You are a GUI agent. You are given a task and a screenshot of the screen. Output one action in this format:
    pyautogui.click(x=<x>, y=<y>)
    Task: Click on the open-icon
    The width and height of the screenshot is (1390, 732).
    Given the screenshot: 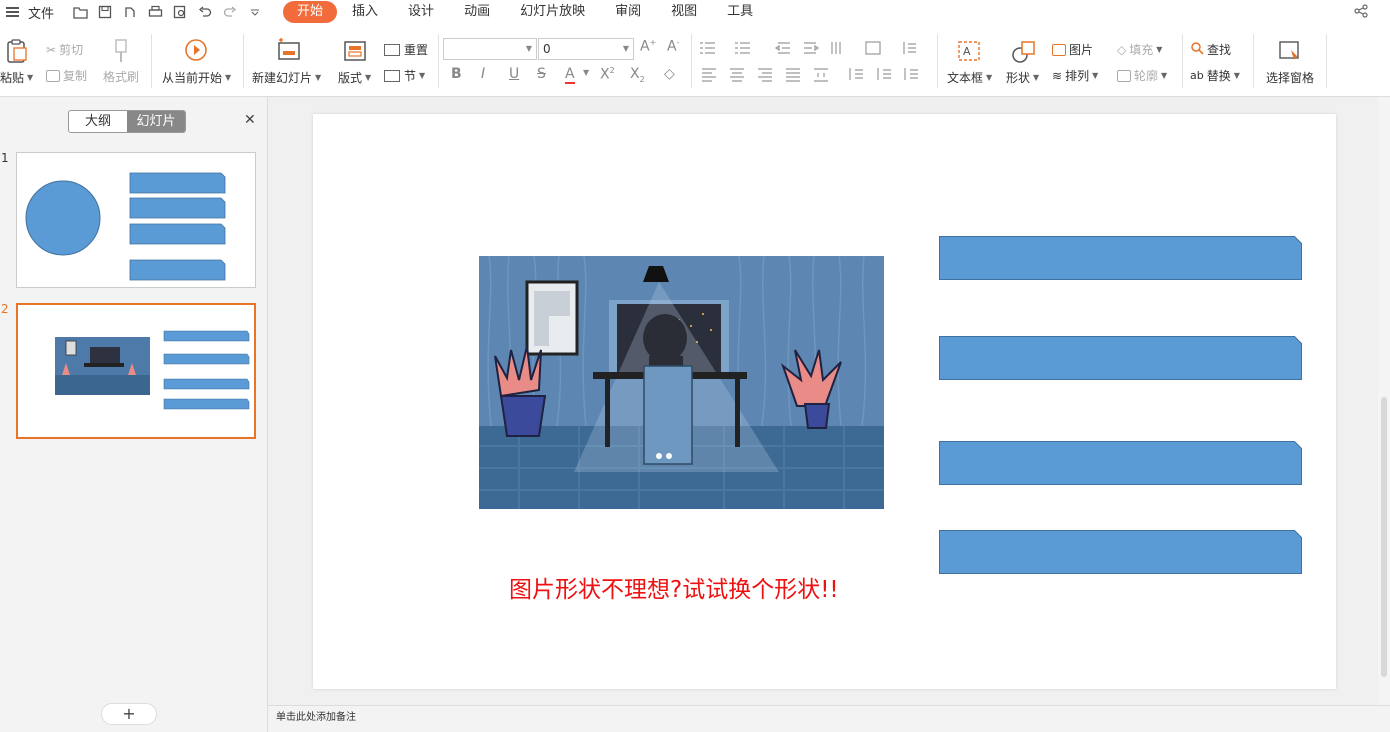 What is the action you would take?
    pyautogui.click(x=80, y=12)
    